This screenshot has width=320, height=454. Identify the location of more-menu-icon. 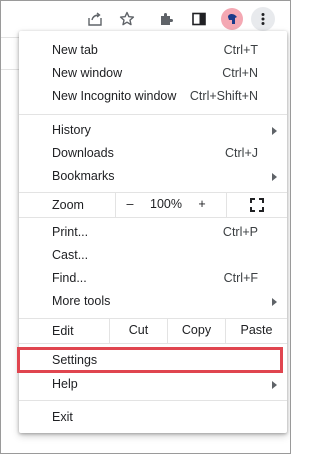
(263, 19).